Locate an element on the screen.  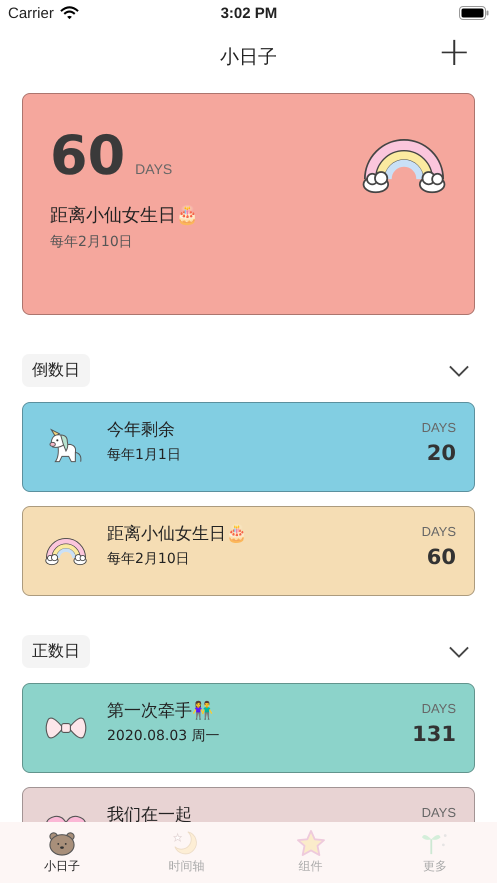
event-title: 第一次牵手👫 is located at coordinates (160, 711).